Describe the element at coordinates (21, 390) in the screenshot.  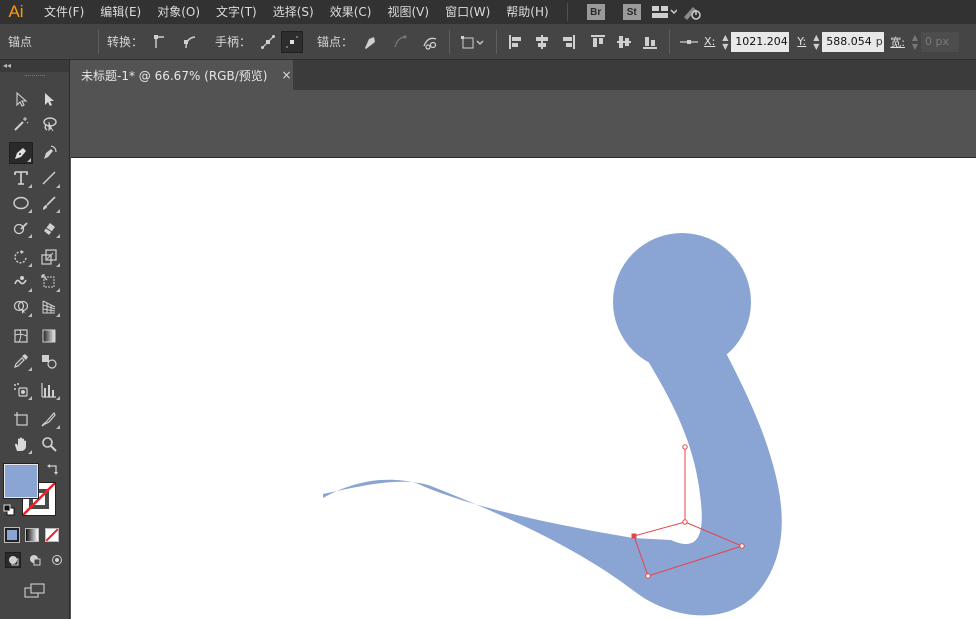
I see `symbol-sprayer-tool` at that location.